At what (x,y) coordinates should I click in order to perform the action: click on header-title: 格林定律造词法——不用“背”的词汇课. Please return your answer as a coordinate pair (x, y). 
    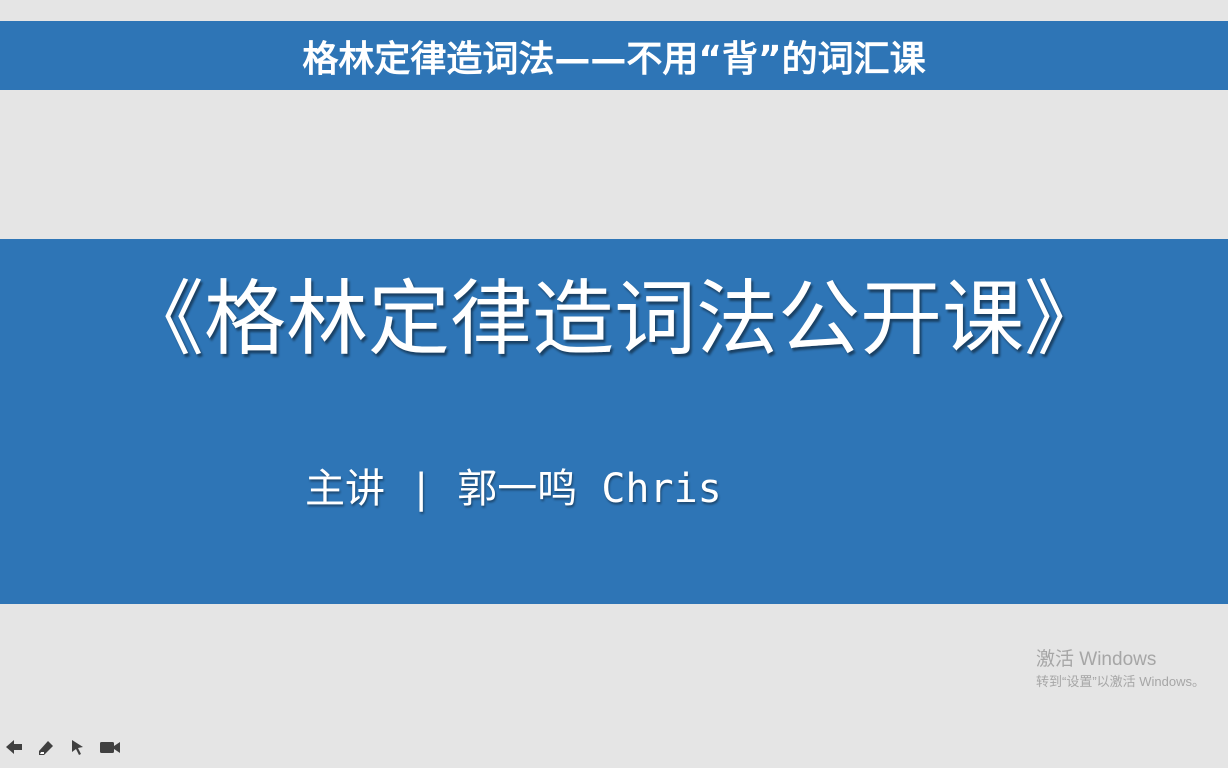
    Looking at the image, I should click on (614, 59).